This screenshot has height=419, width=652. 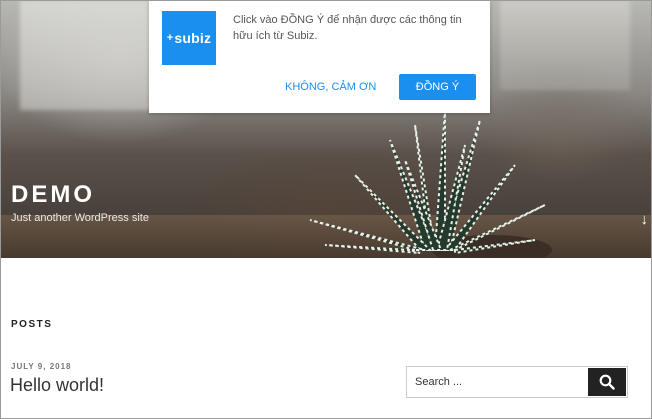 I want to click on post-title: Hello world!, so click(x=57, y=385).